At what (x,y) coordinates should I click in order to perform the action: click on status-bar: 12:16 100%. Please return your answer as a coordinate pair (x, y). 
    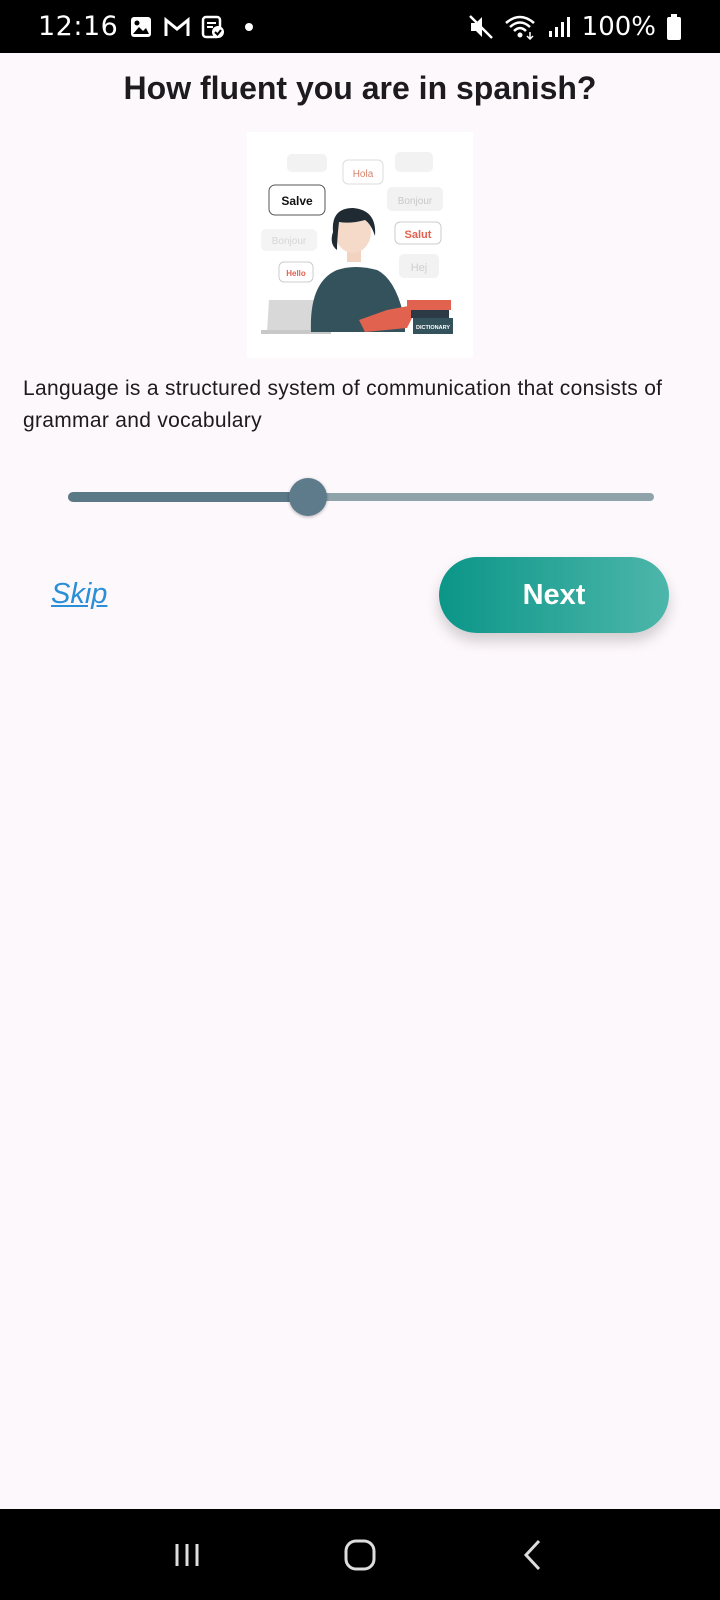
    Looking at the image, I should click on (360, 26).